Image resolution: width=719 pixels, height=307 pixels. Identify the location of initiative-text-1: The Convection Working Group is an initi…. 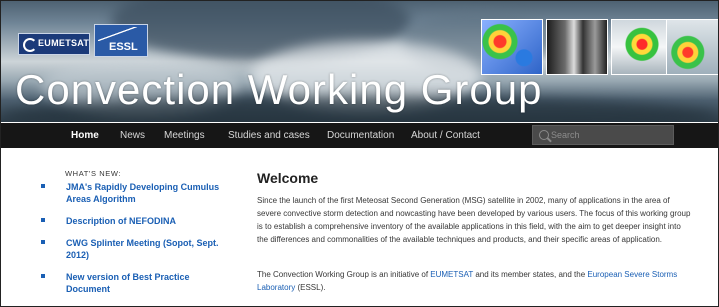
(344, 274).